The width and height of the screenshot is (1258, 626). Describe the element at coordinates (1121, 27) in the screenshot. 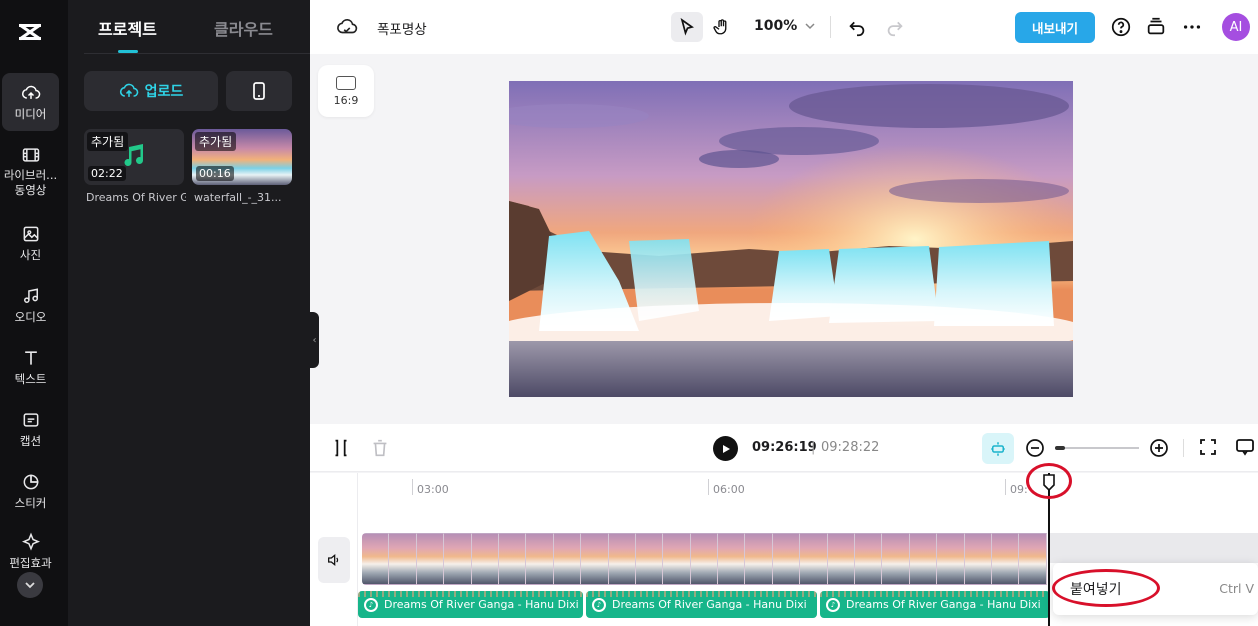

I see `help-icon` at that location.